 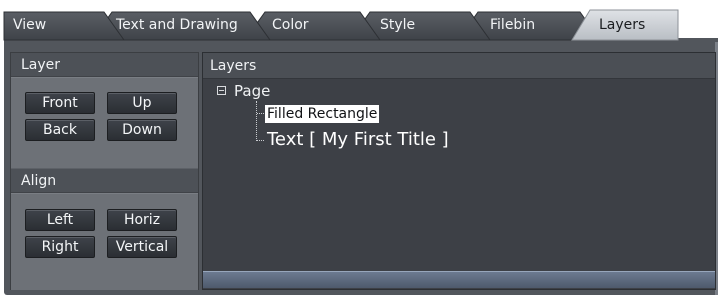 I want to click on align-left-button: Left, so click(x=60, y=220).